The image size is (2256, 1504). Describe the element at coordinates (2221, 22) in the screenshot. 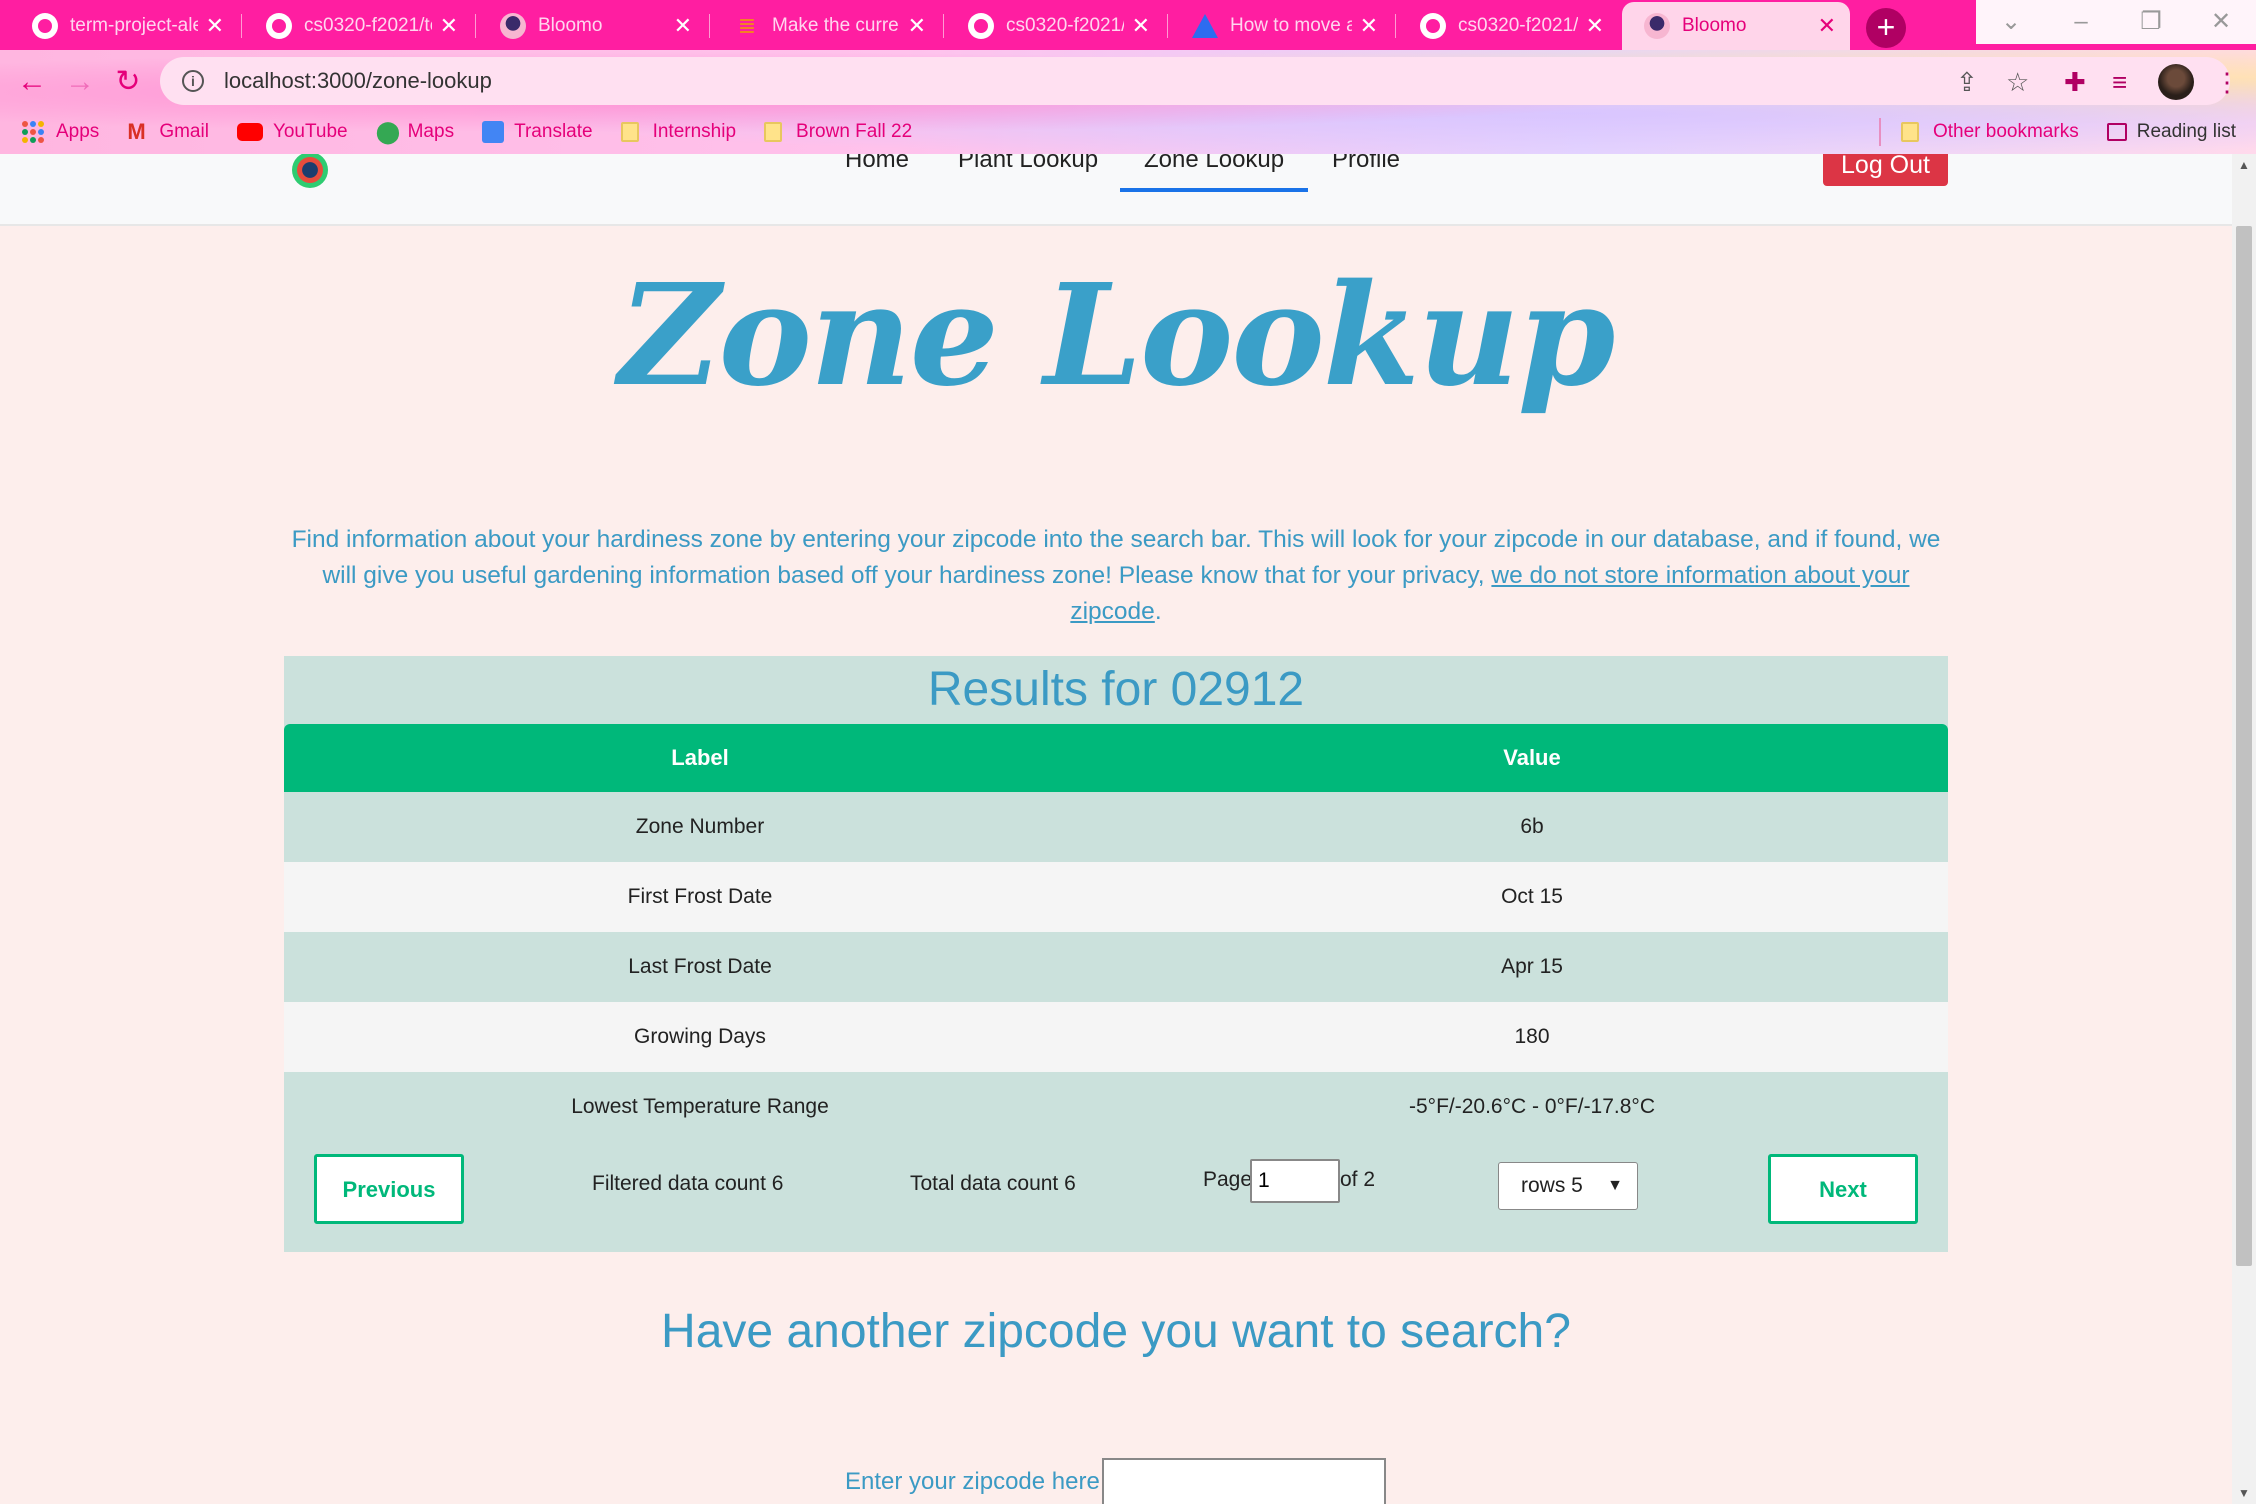

I see `window-close-icon: ✕` at that location.